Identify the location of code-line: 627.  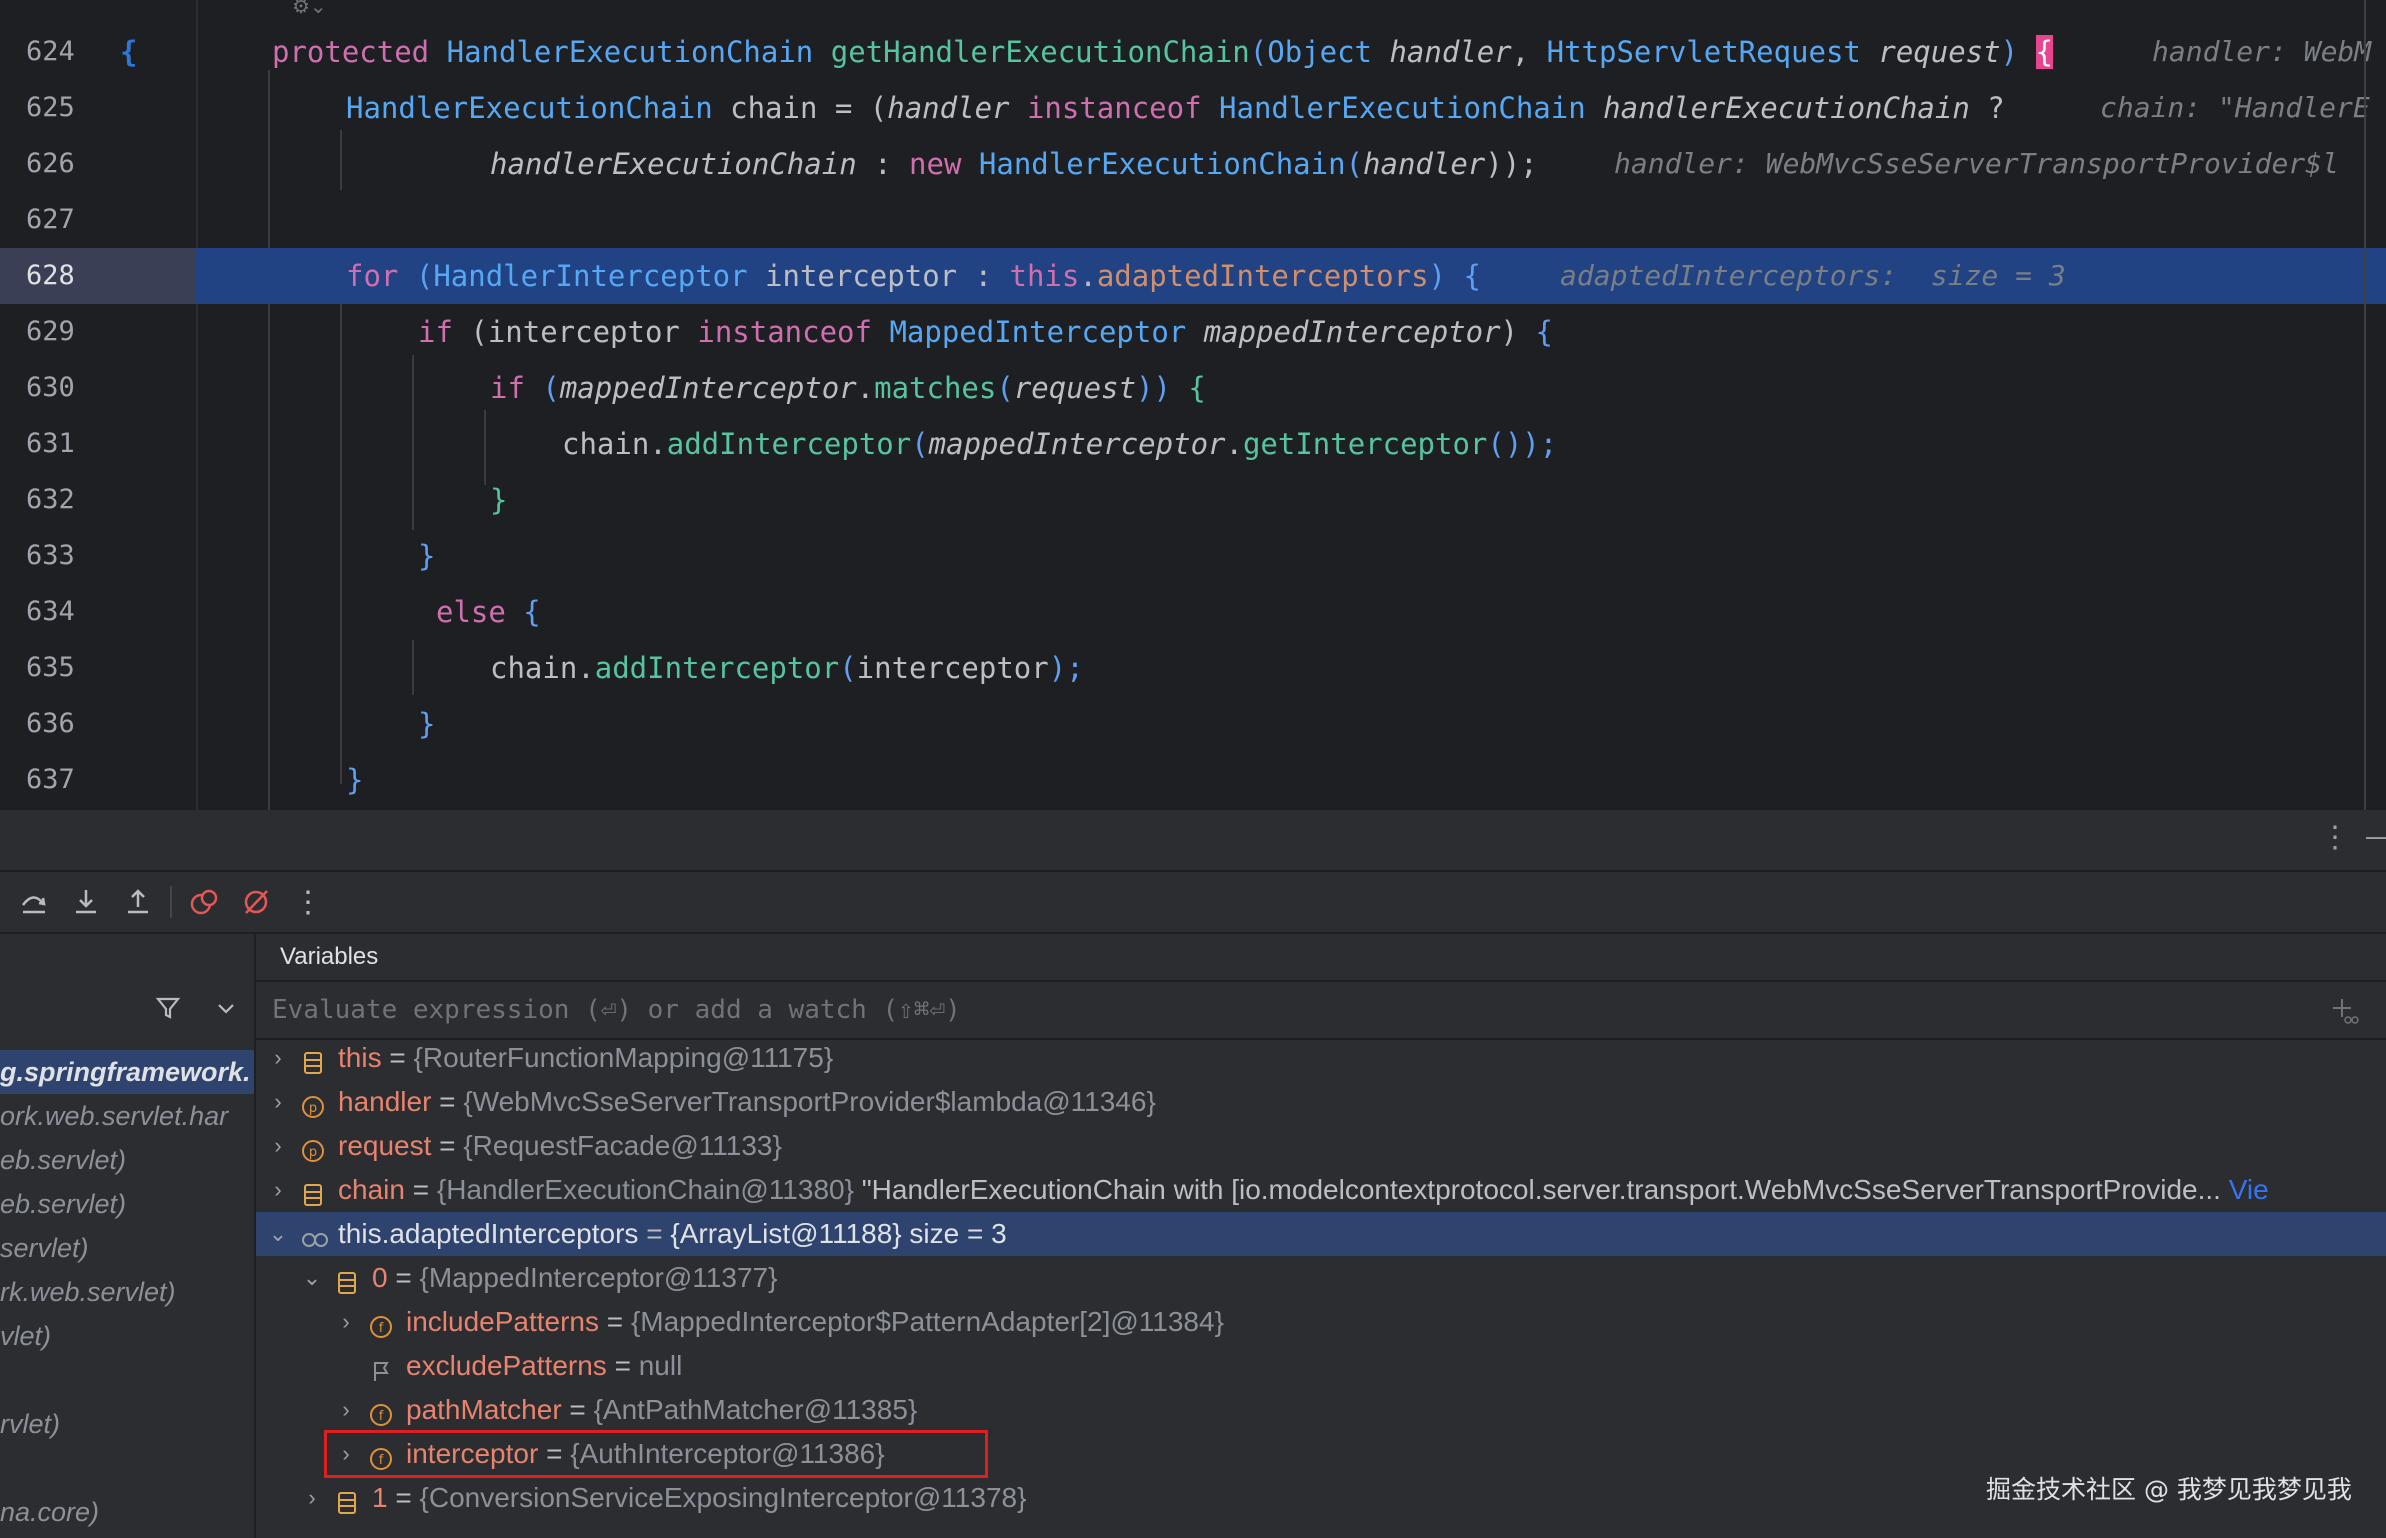
(1193, 220).